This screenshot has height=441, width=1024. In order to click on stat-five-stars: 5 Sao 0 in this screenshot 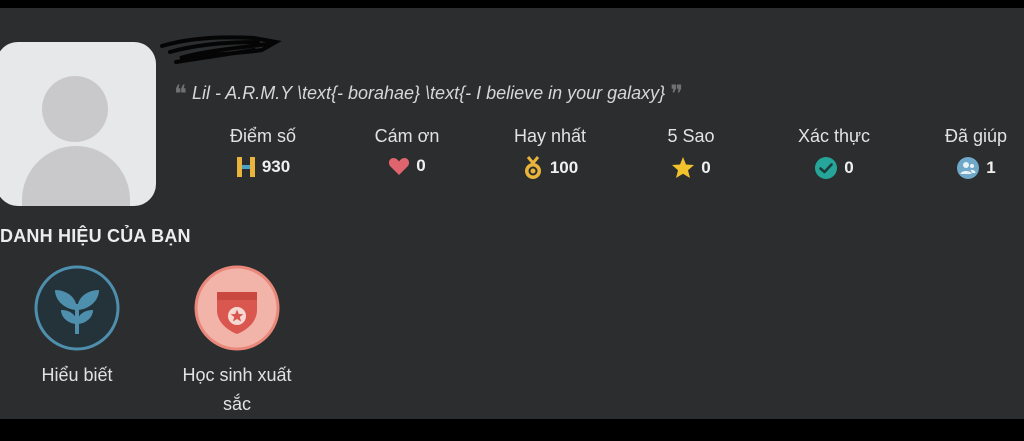, I will do `click(691, 152)`.